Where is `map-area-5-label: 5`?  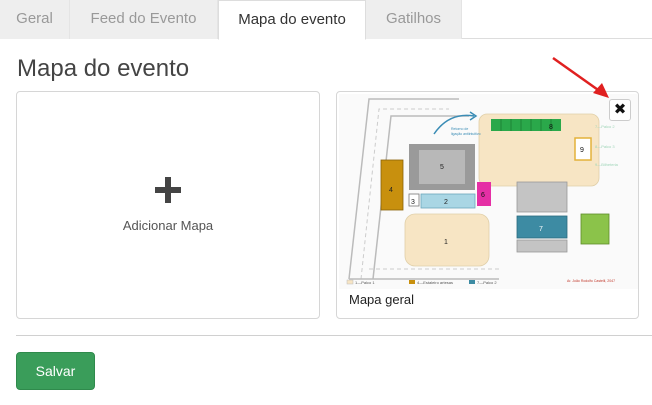 map-area-5-label: 5 is located at coordinates (442, 167).